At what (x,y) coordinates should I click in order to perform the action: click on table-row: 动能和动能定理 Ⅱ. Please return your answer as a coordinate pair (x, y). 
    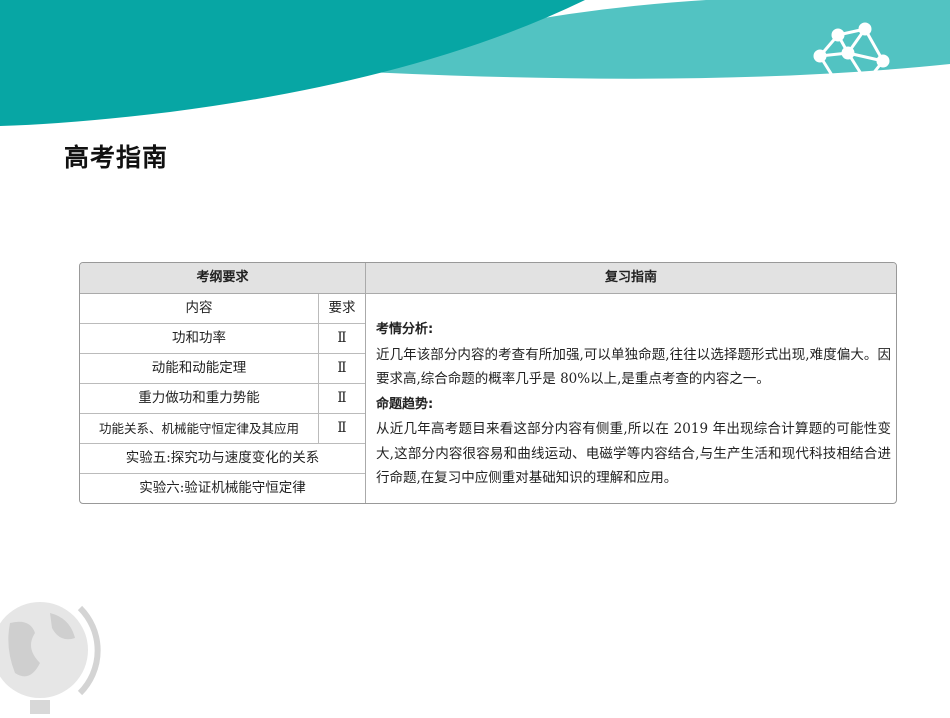
    Looking at the image, I should click on (222, 369).